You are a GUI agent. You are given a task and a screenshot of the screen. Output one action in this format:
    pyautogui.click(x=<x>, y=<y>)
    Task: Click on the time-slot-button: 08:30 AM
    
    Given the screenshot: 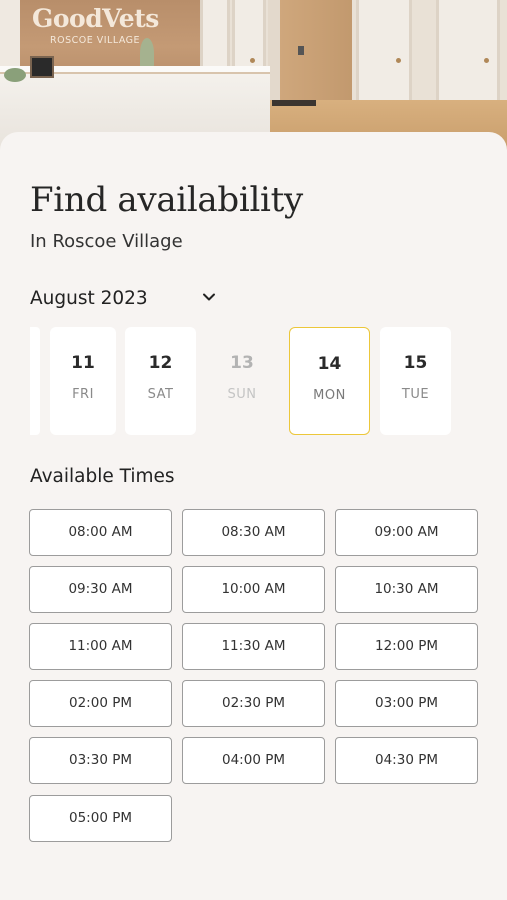 What is the action you would take?
    pyautogui.click(x=253, y=532)
    